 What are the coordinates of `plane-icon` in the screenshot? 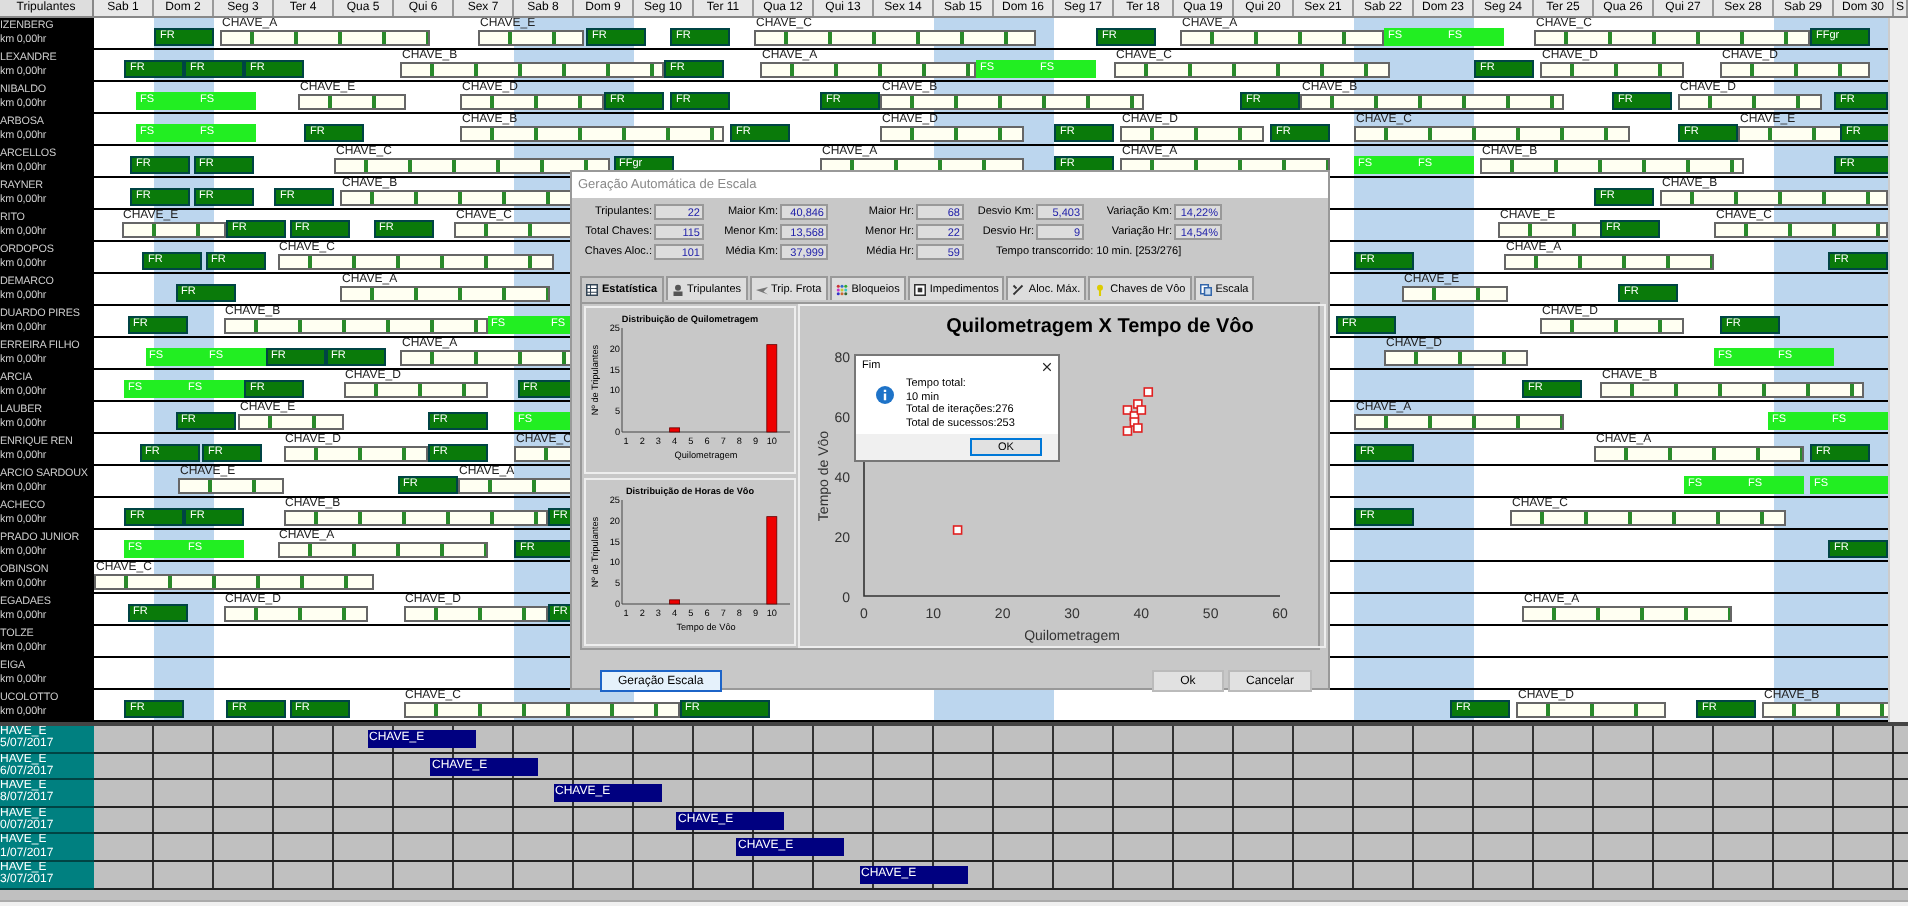 It's located at (761, 289).